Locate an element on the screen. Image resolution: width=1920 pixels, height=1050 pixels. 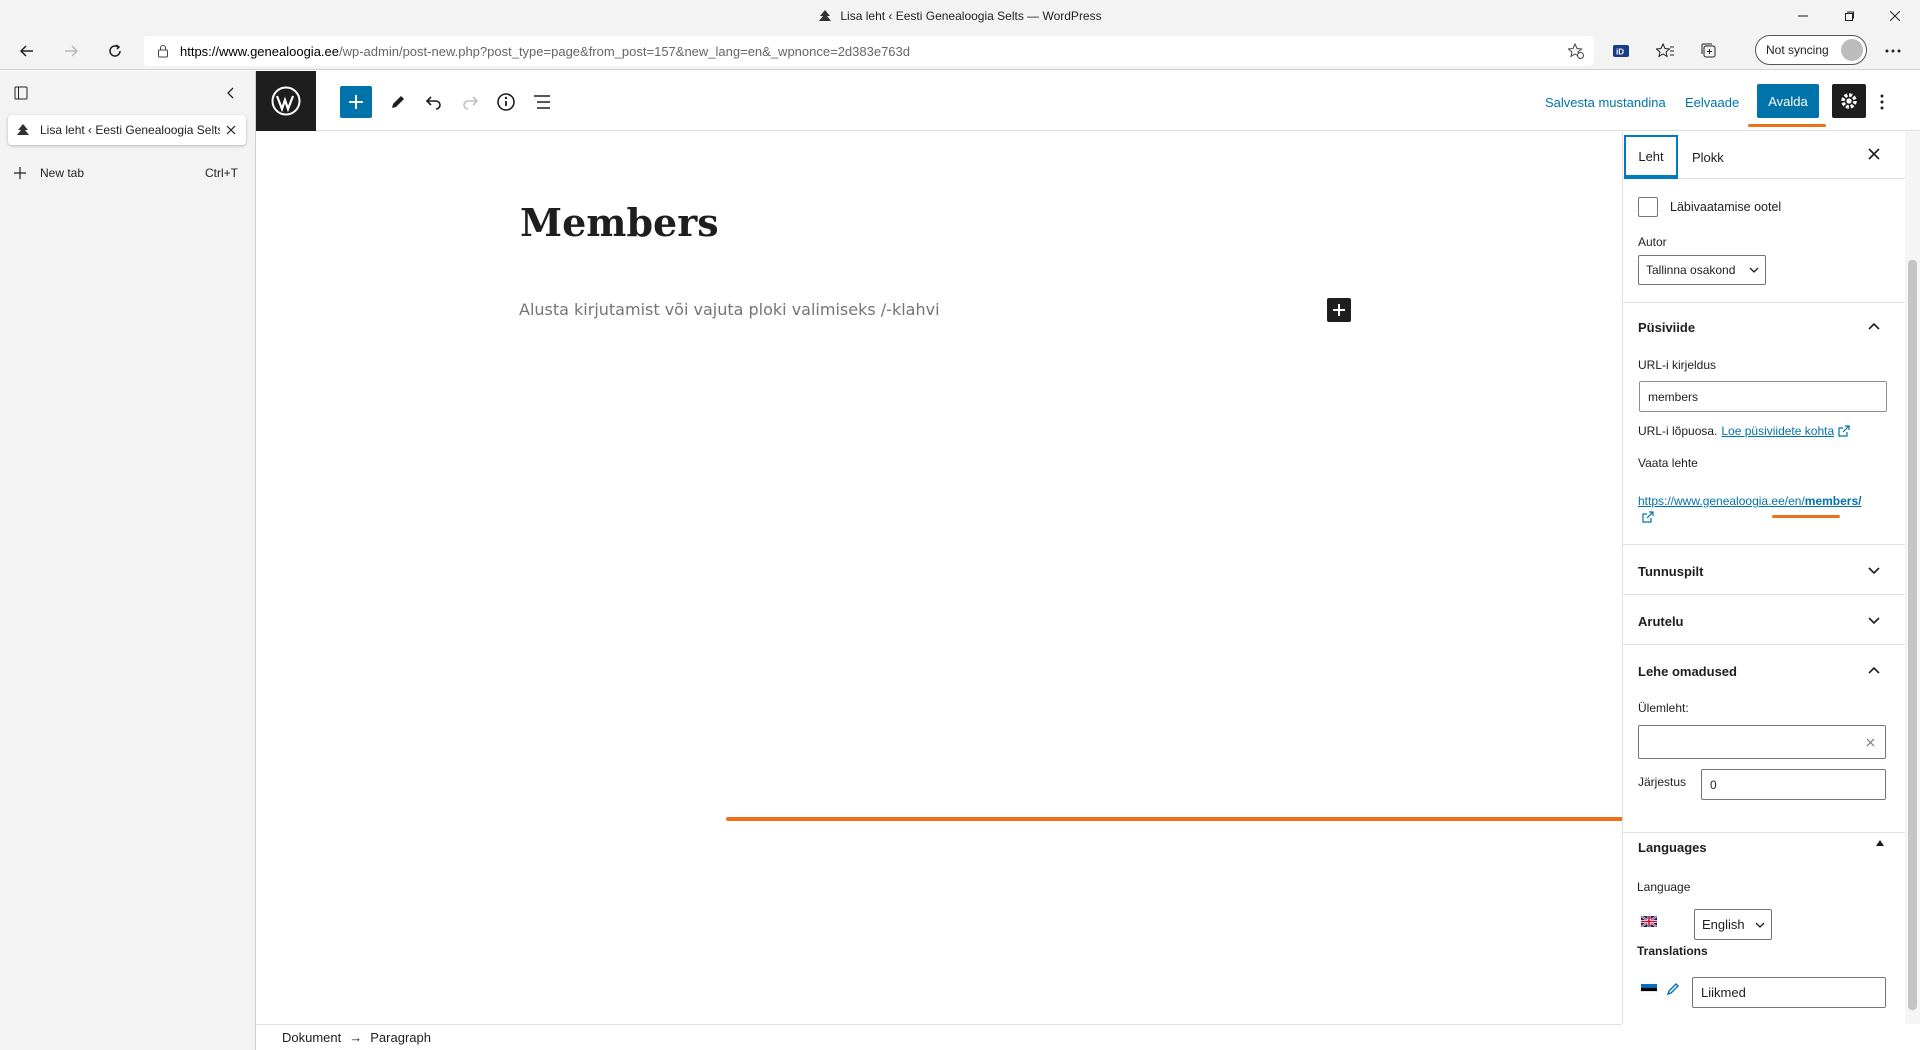
list-view-button is located at coordinates (542, 102).